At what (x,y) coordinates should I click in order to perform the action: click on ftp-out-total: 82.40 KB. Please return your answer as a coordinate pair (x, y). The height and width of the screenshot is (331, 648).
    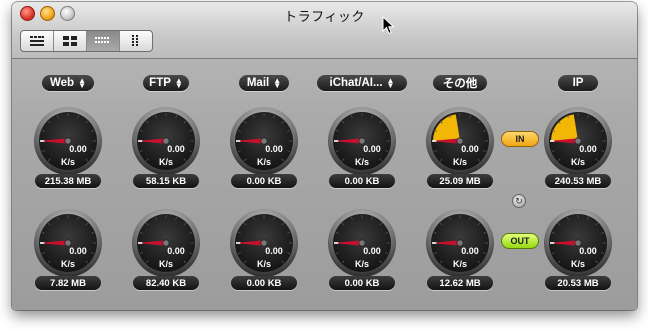
    Looking at the image, I should click on (166, 283).